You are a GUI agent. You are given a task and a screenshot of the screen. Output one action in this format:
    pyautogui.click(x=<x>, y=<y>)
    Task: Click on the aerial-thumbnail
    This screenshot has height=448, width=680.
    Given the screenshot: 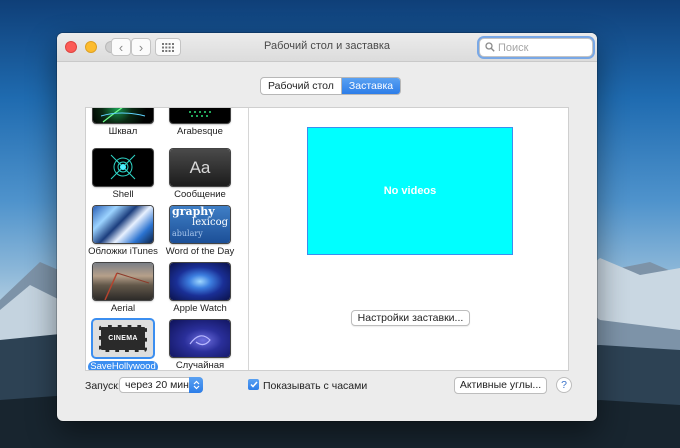 What is the action you would take?
    pyautogui.click(x=123, y=281)
    